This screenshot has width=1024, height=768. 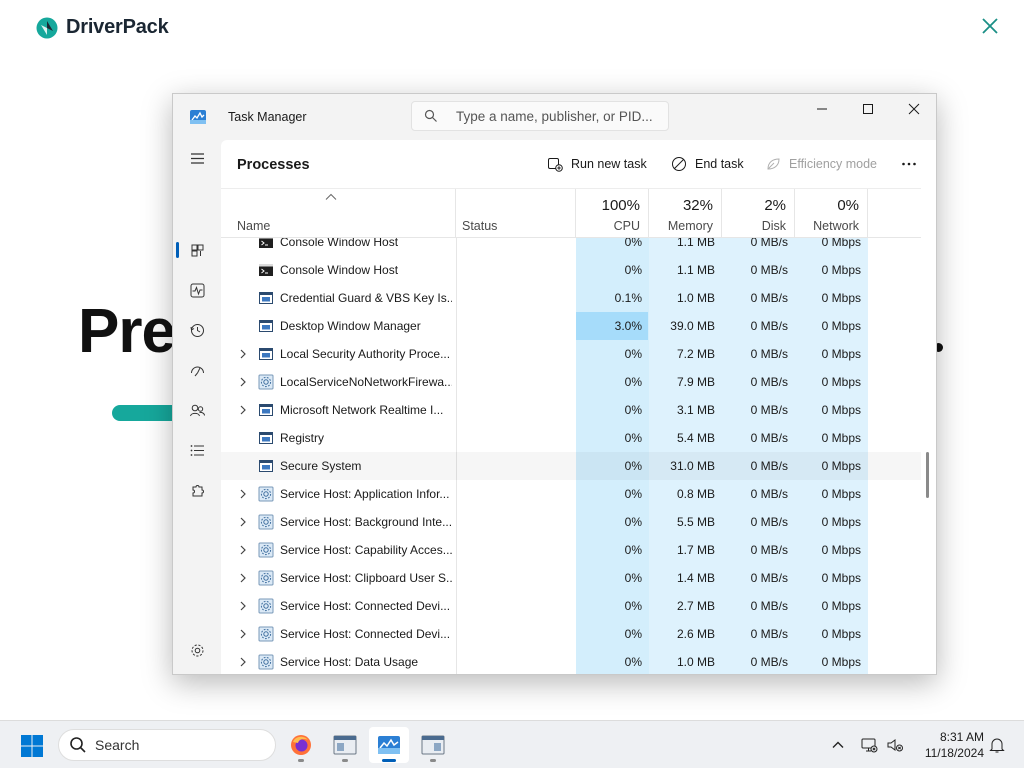 I want to click on process-row: Registry 0% 5.4 MB 0 MB/s 0 Mbps, so click(x=571, y=438).